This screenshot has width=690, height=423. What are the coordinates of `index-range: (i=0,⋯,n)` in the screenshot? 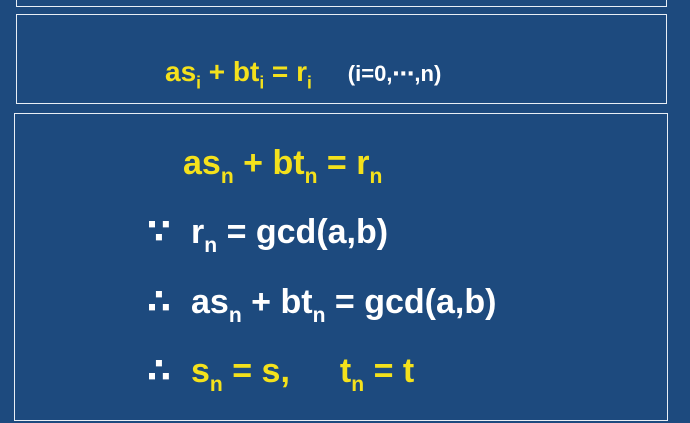 It's located at (394, 73).